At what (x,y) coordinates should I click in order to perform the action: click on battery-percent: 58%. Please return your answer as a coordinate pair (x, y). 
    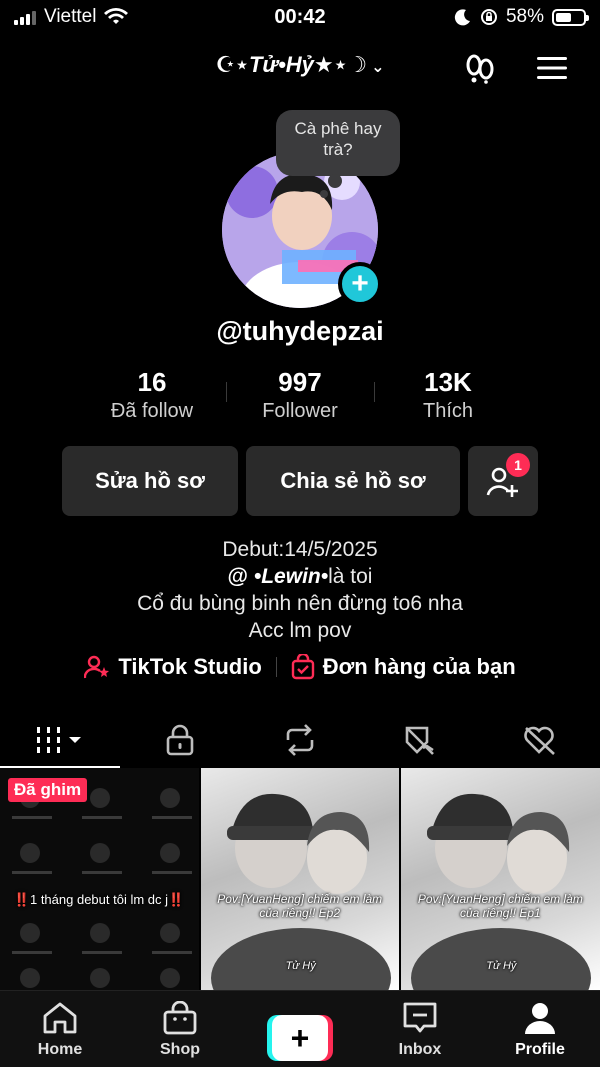
    Looking at the image, I should click on (524, 16).